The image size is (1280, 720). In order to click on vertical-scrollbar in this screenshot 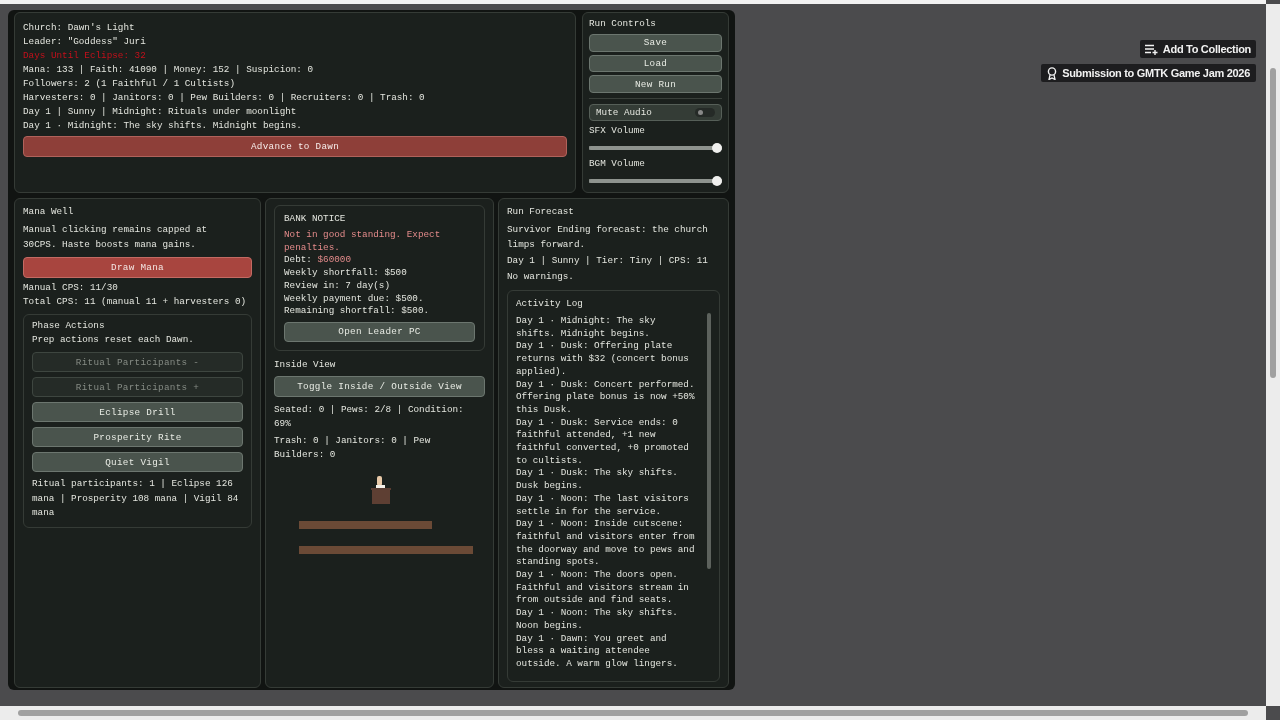, I will do `click(1273, 355)`.